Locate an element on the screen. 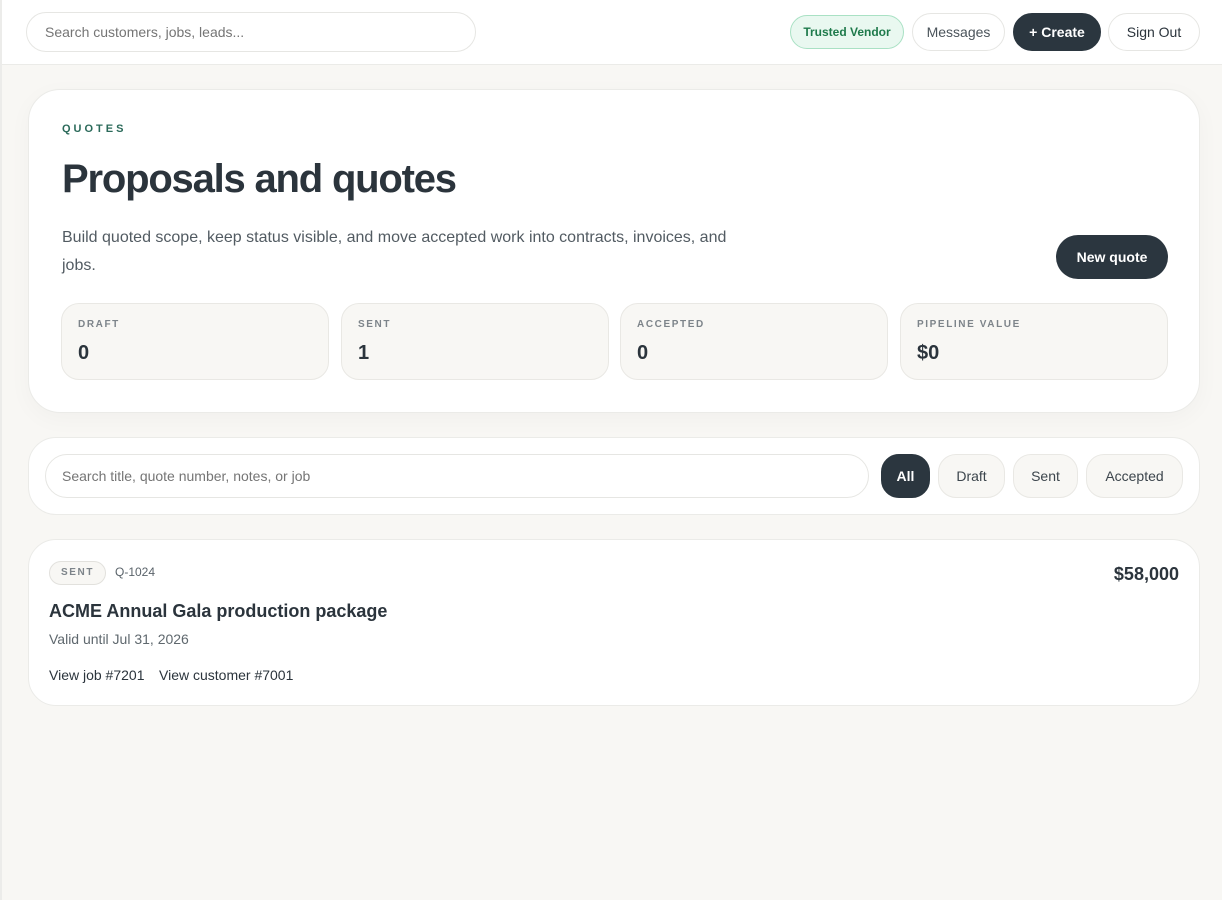 The image size is (1222, 900). trusted-vendor-badge: Trusted Vendor is located at coordinates (847, 32).